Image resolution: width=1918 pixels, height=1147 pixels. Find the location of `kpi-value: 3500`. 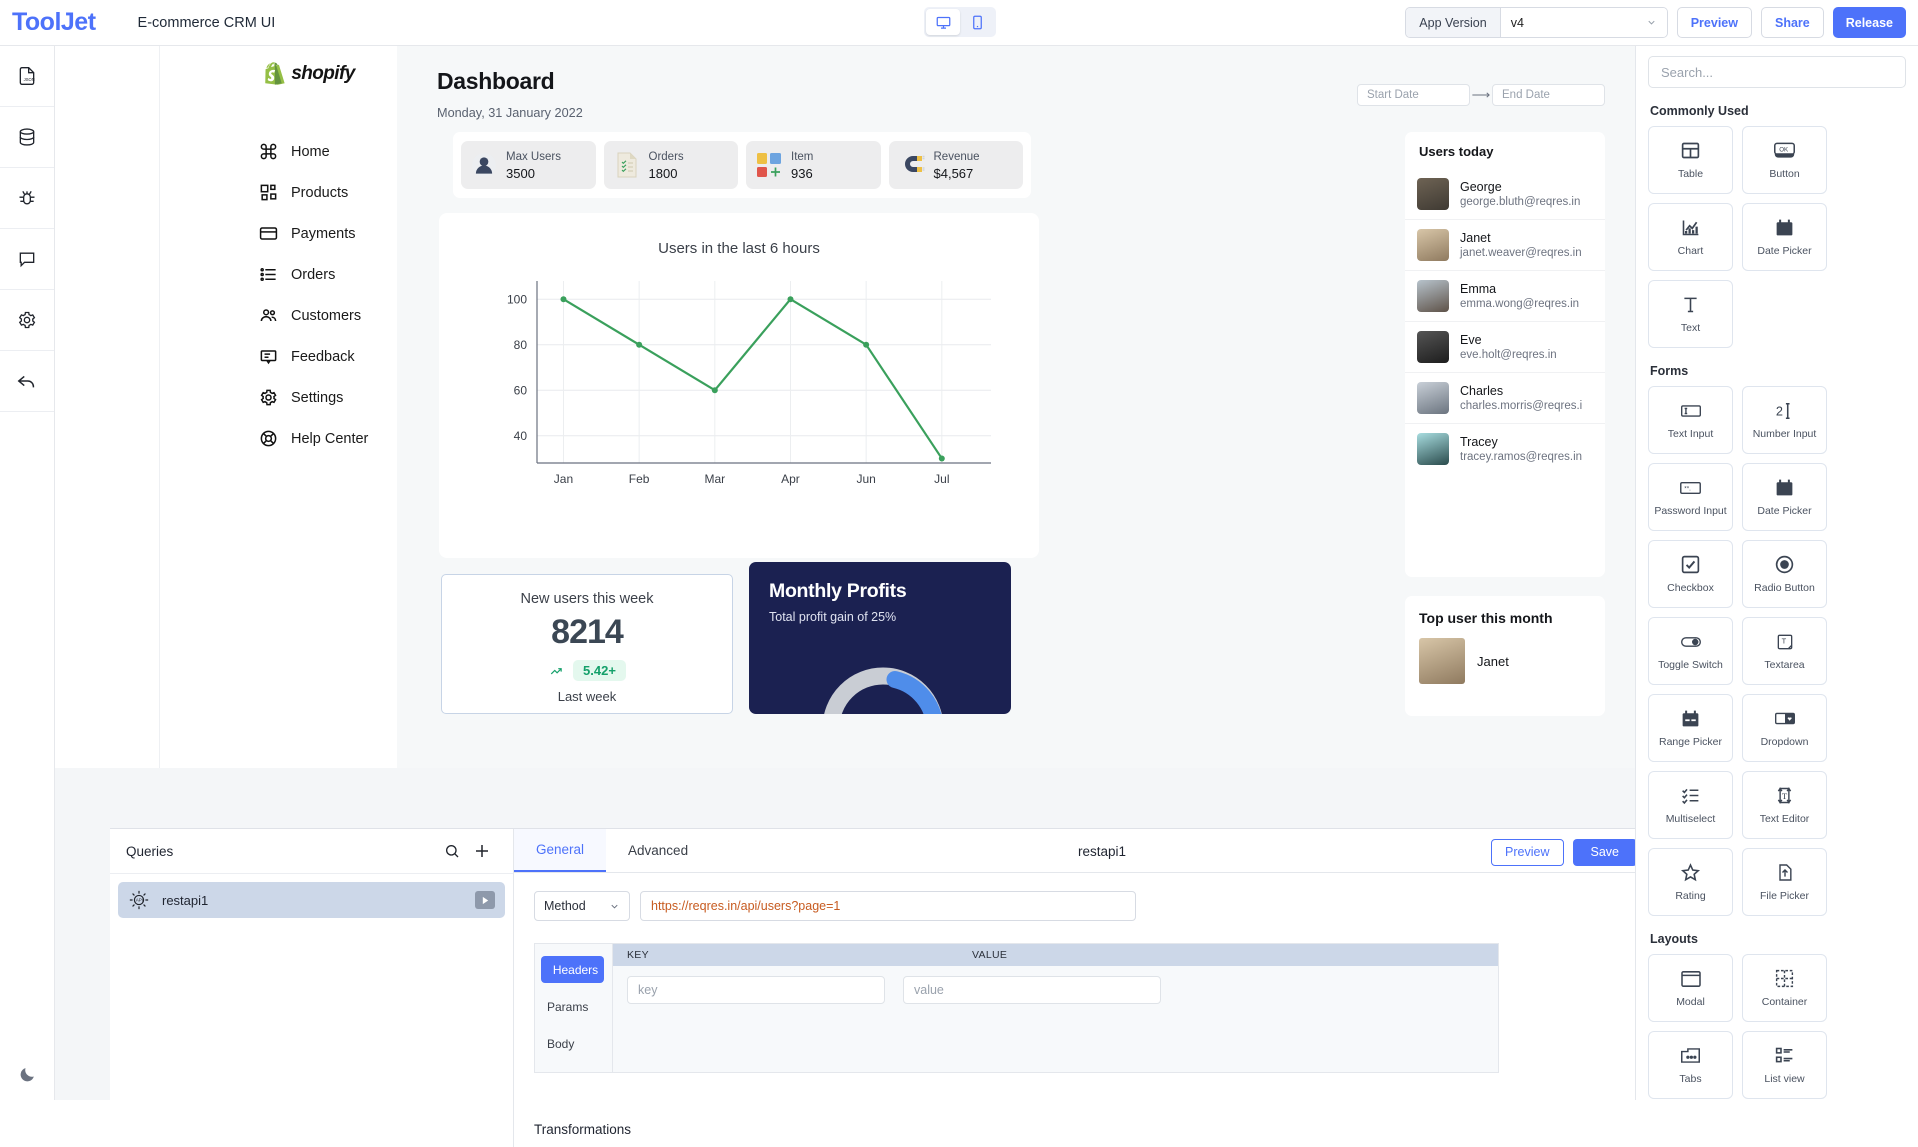

kpi-value: 3500 is located at coordinates (520, 174).